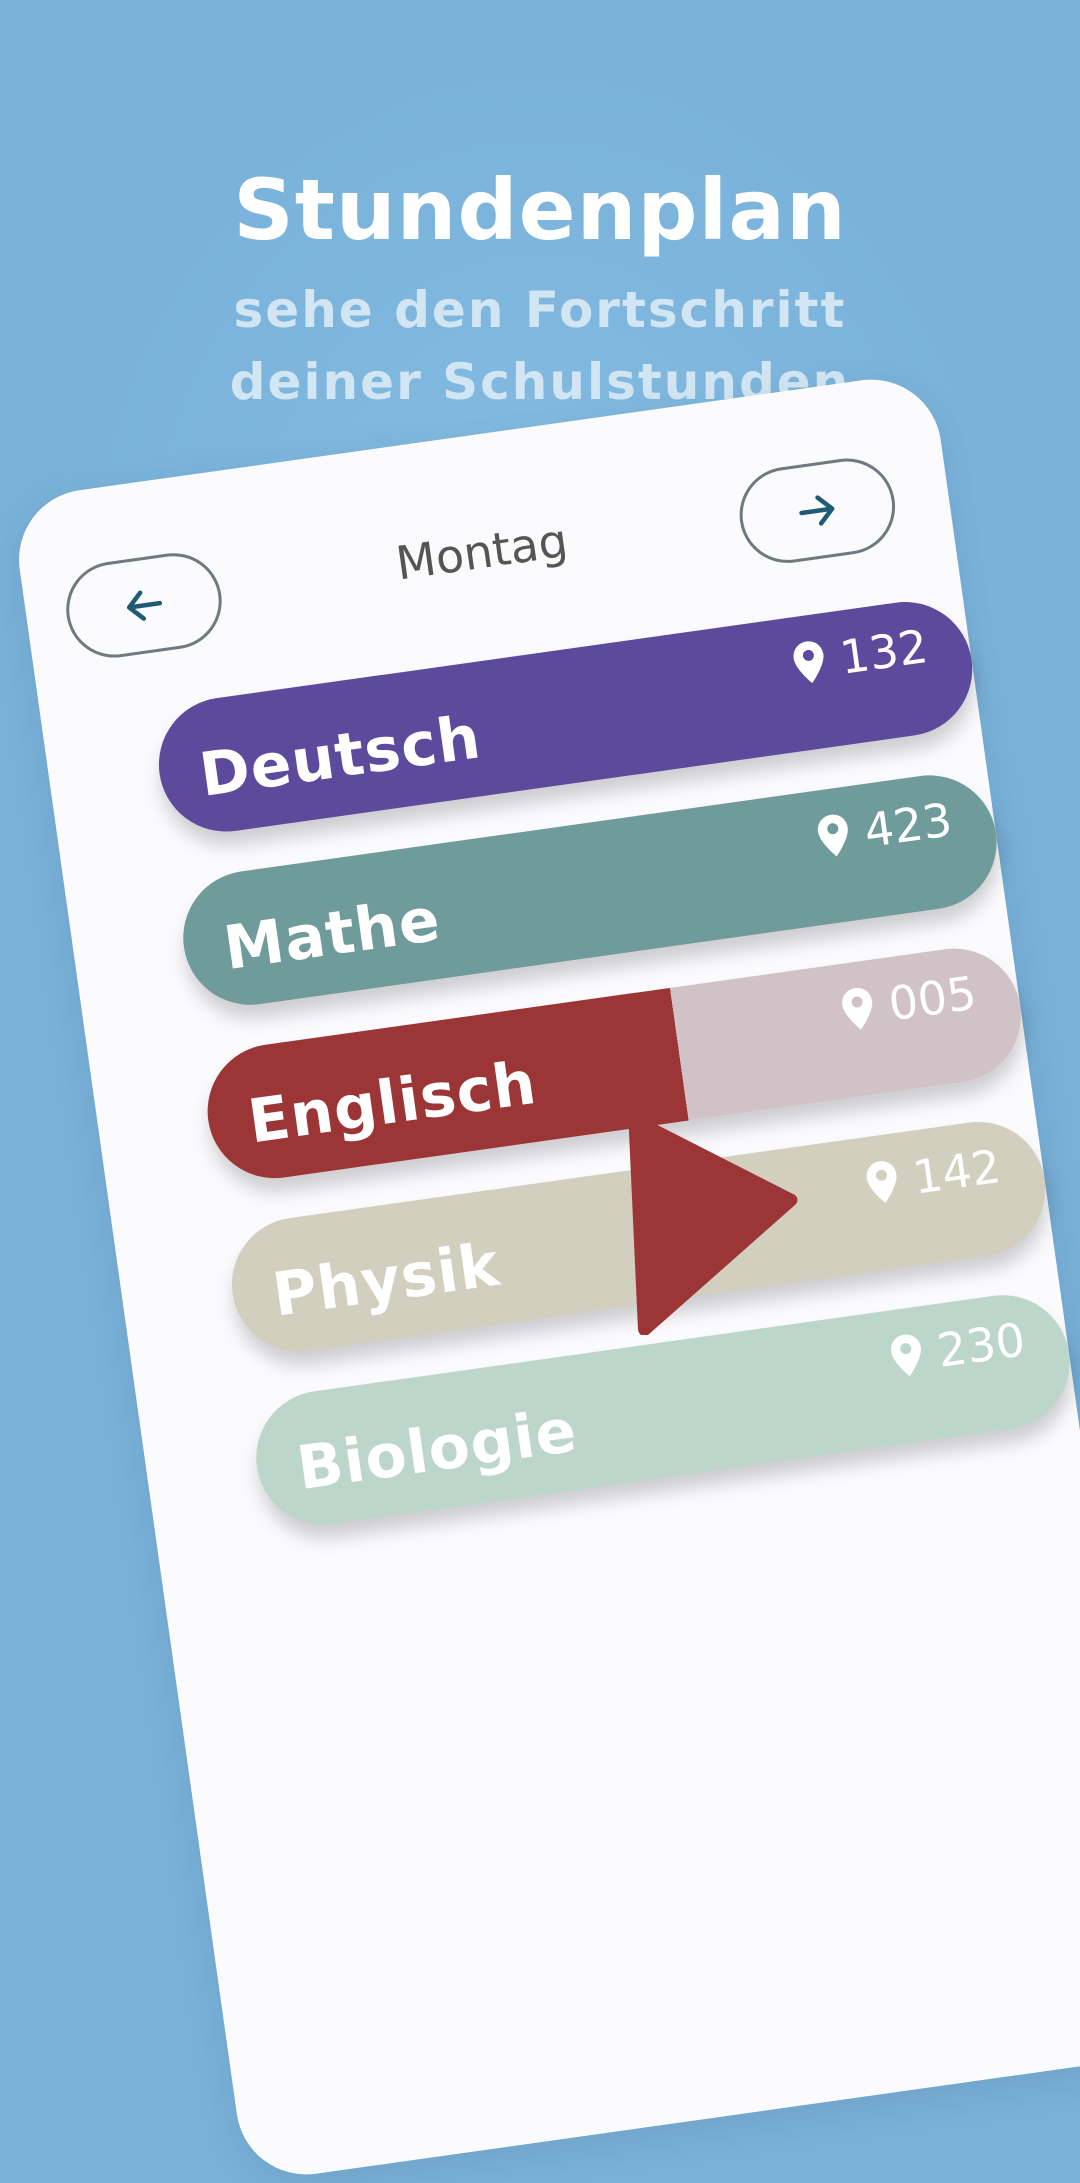 This screenshot has height=2183, width=1080. I want to click on day-title: Montag, so click(481, 552).